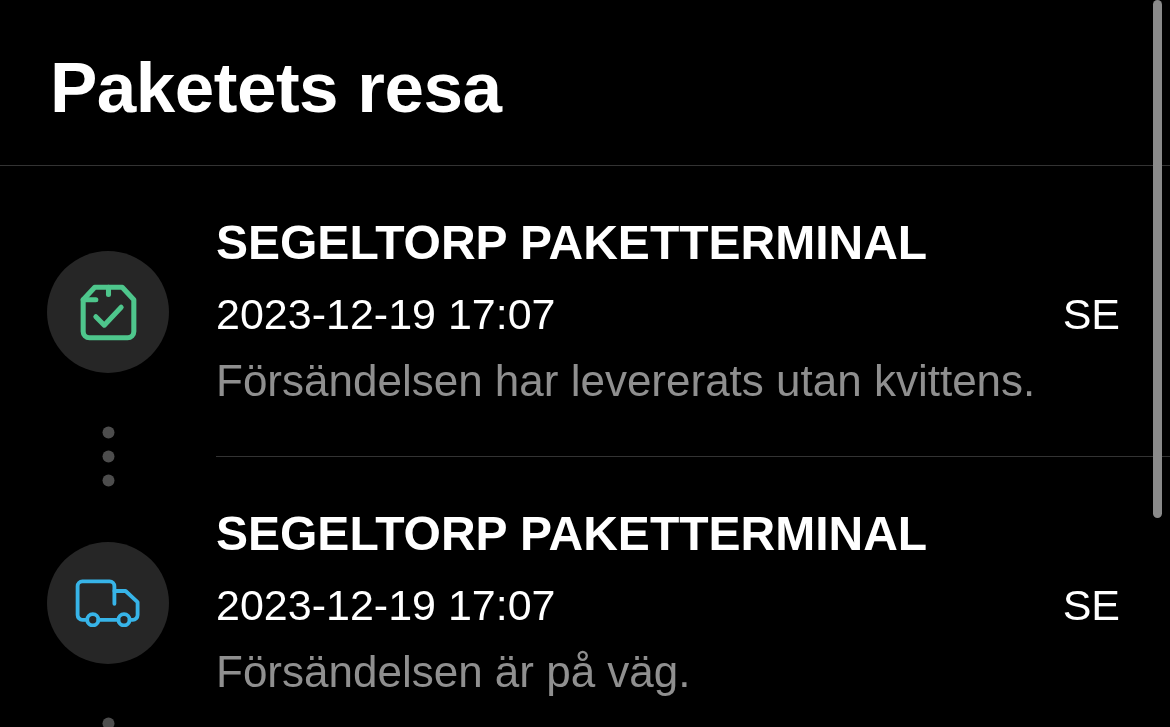 This screenshot has width=1170, height=727. What do you see at coordinates (1157, 259) in the screenshot?
I see `scrollbar-thumb` at bounding box center [1157, 259].